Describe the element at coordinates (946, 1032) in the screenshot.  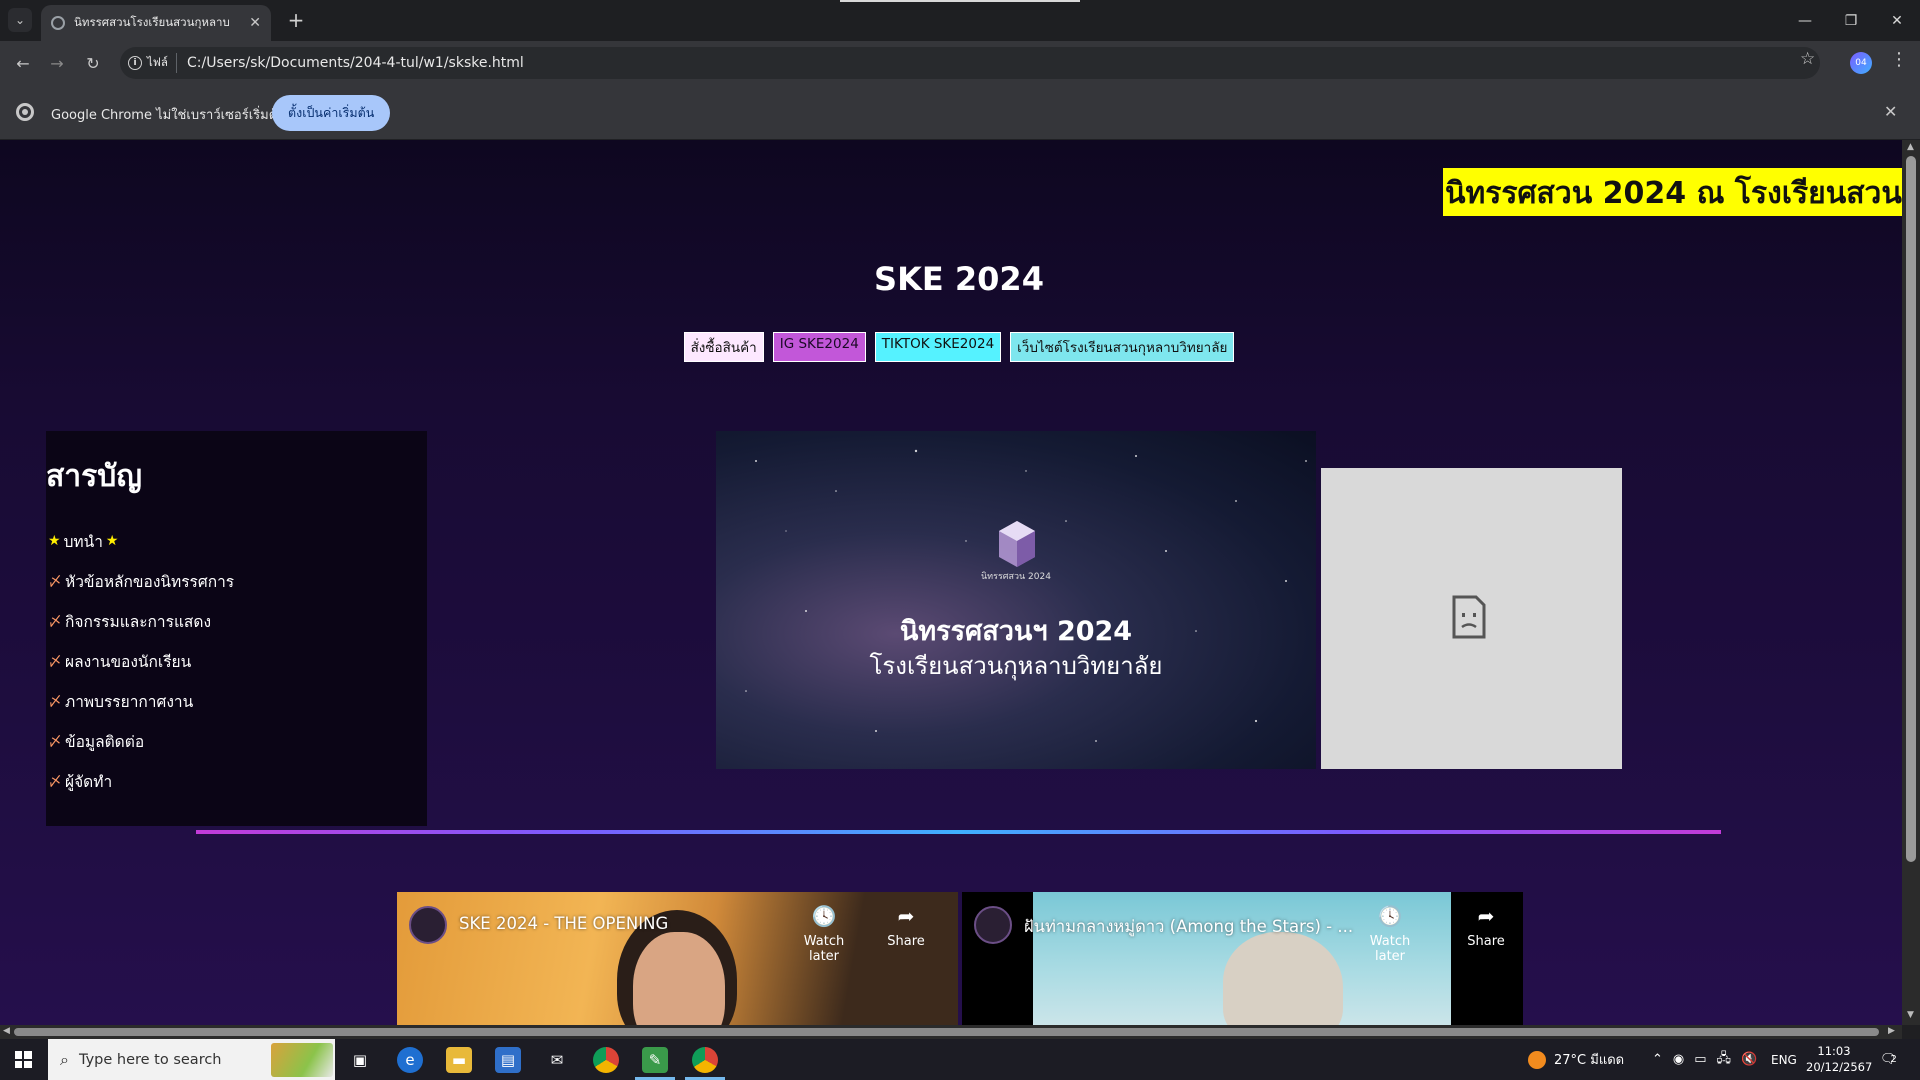
I see `horizontal-scroll-thumb` at that location.